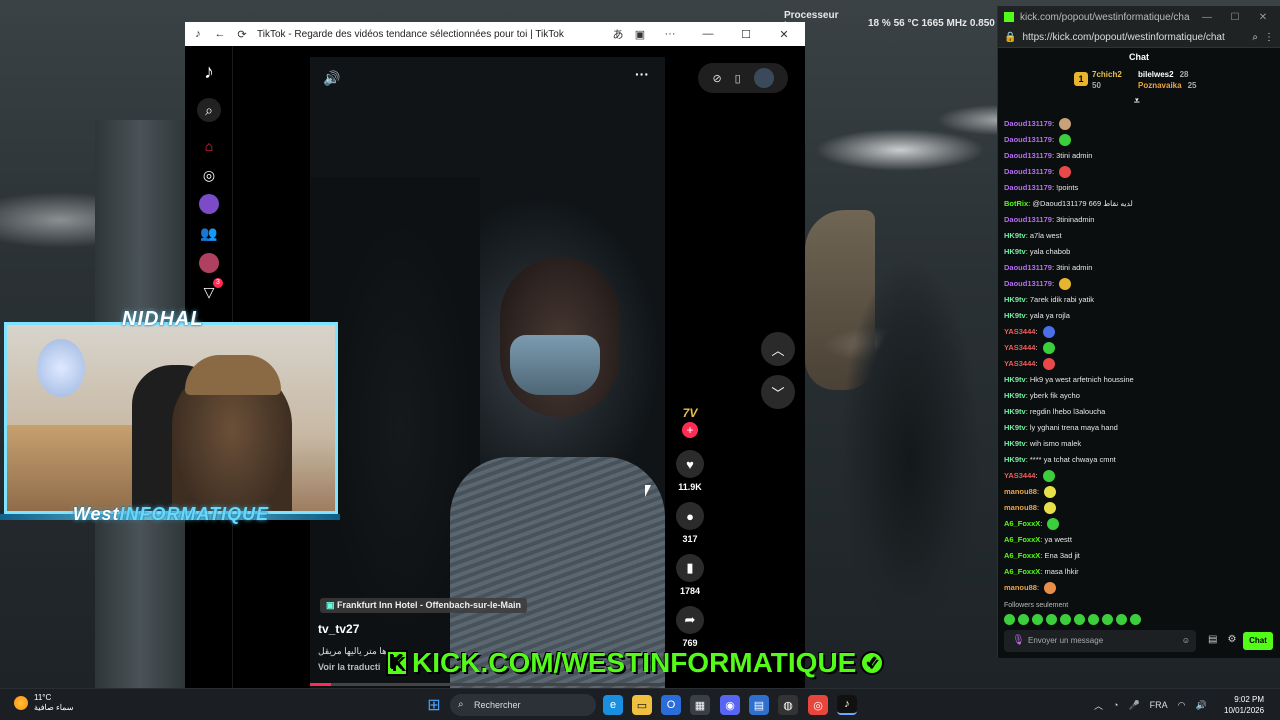 The image size is (1280, 720). I want to click on gifter-1-name: 7chich2, so click(1107, 74).